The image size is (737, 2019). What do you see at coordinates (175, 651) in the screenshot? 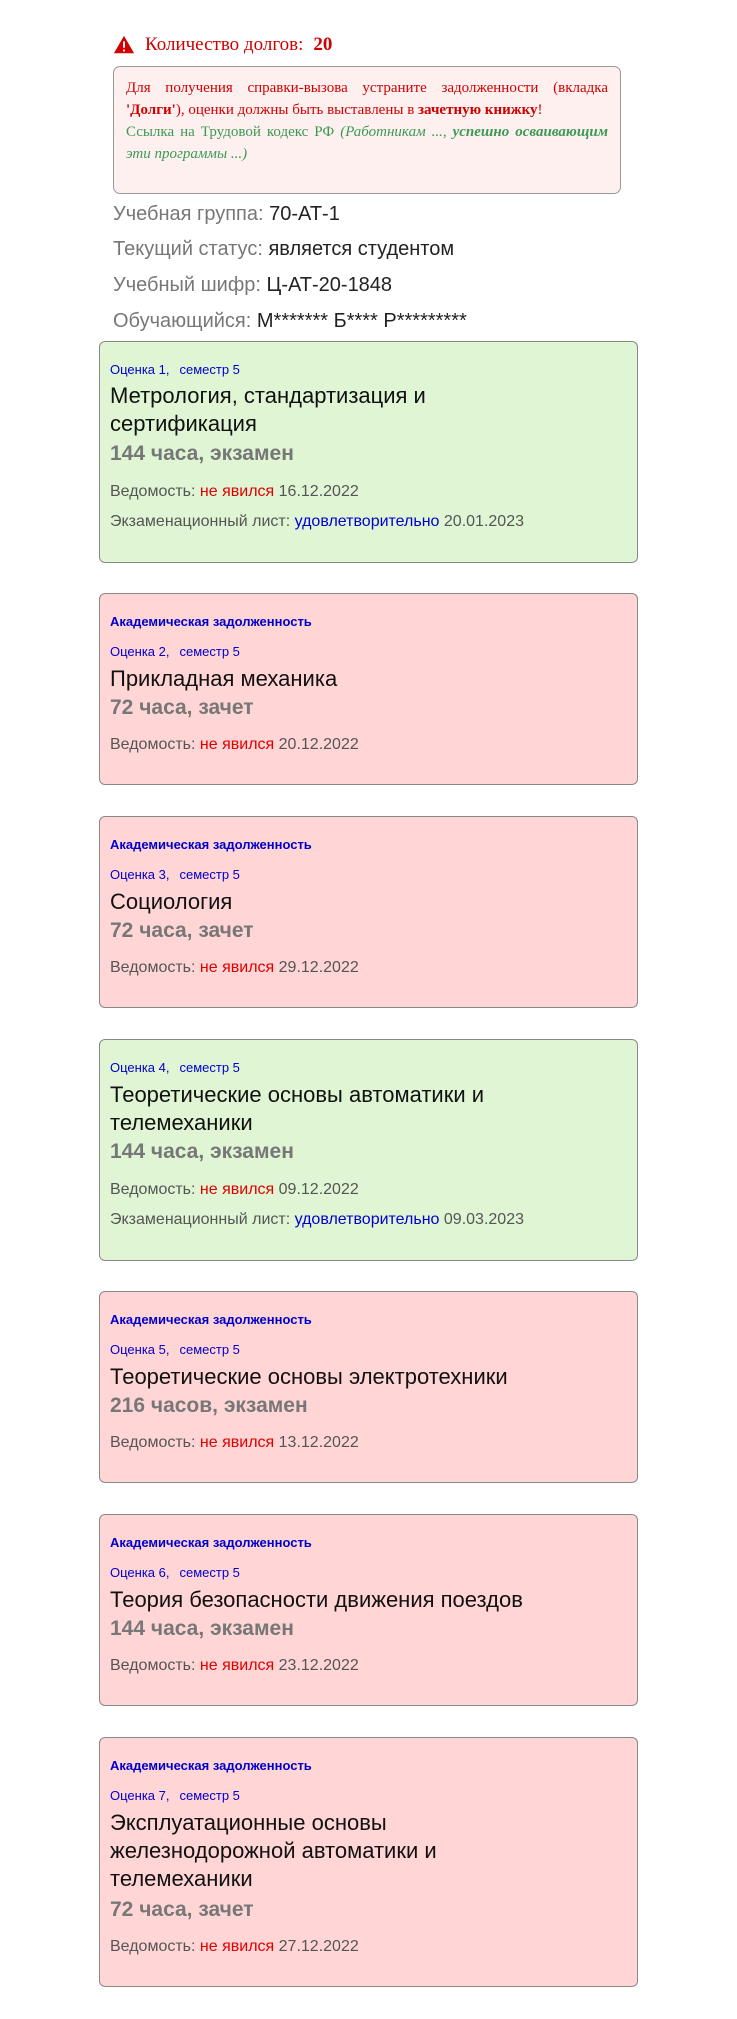
I see `grade-semester: Оценка 2, семестр 5` at bounding box center [175, 651].